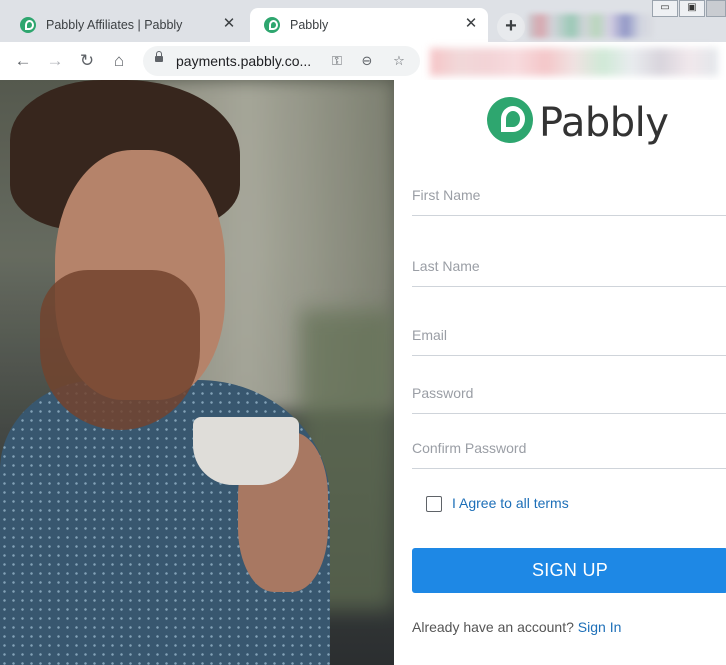 The height and width of the screenshot is (665, 726). Describe the element at coordinates (692, 8) in the screenshot. I see `maximize-button: ▣` at that location.